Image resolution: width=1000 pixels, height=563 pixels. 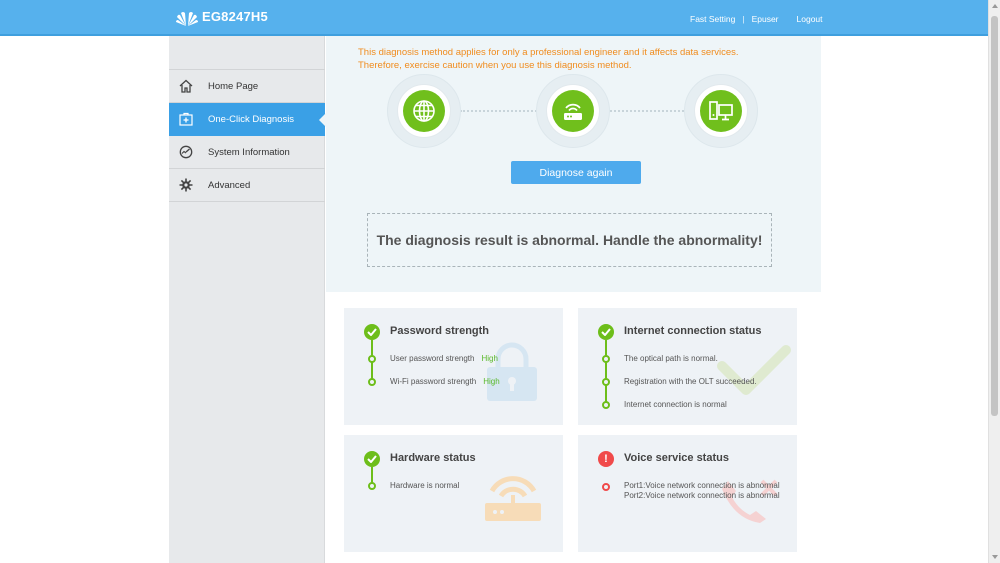 I want to click on list-item: Internet connection is normal, so click(x=675, y=404).